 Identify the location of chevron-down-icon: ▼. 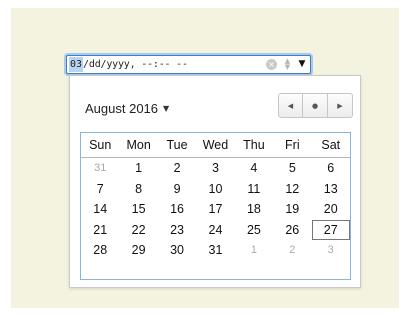
(166, 108).